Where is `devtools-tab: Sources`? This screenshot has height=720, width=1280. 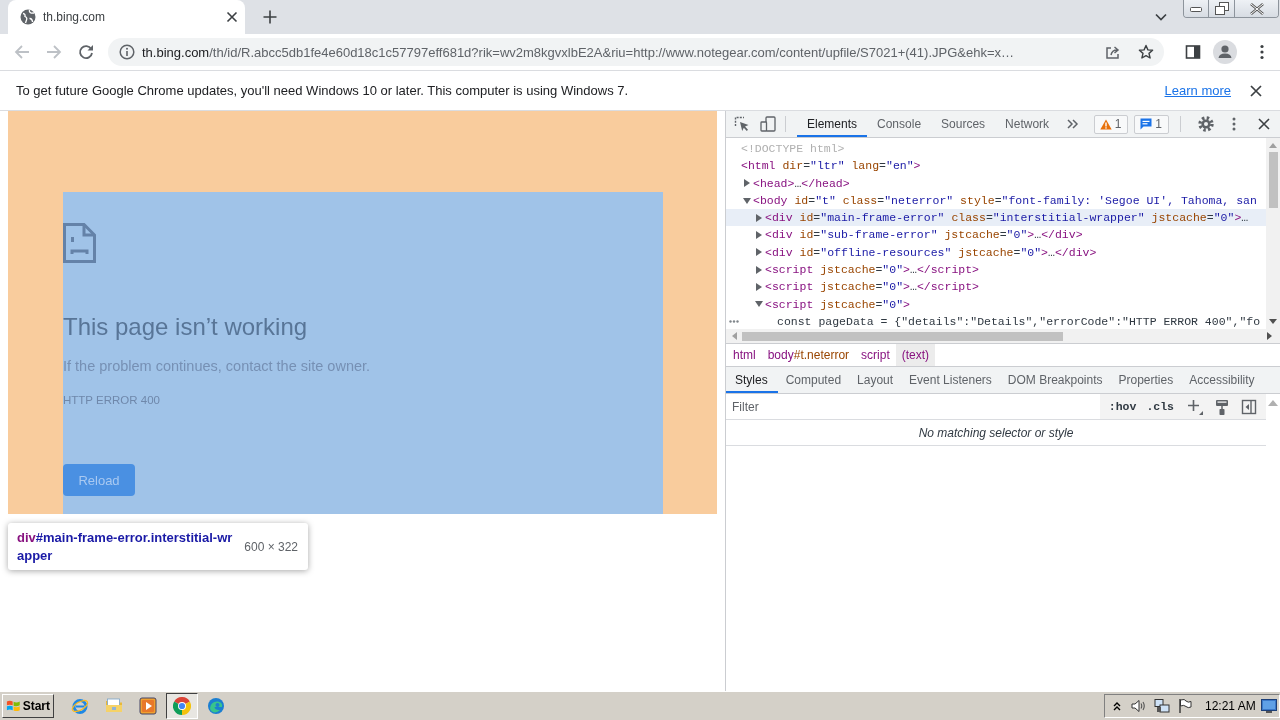 devtools-tab: Sources is located at coordinates (963, 124).